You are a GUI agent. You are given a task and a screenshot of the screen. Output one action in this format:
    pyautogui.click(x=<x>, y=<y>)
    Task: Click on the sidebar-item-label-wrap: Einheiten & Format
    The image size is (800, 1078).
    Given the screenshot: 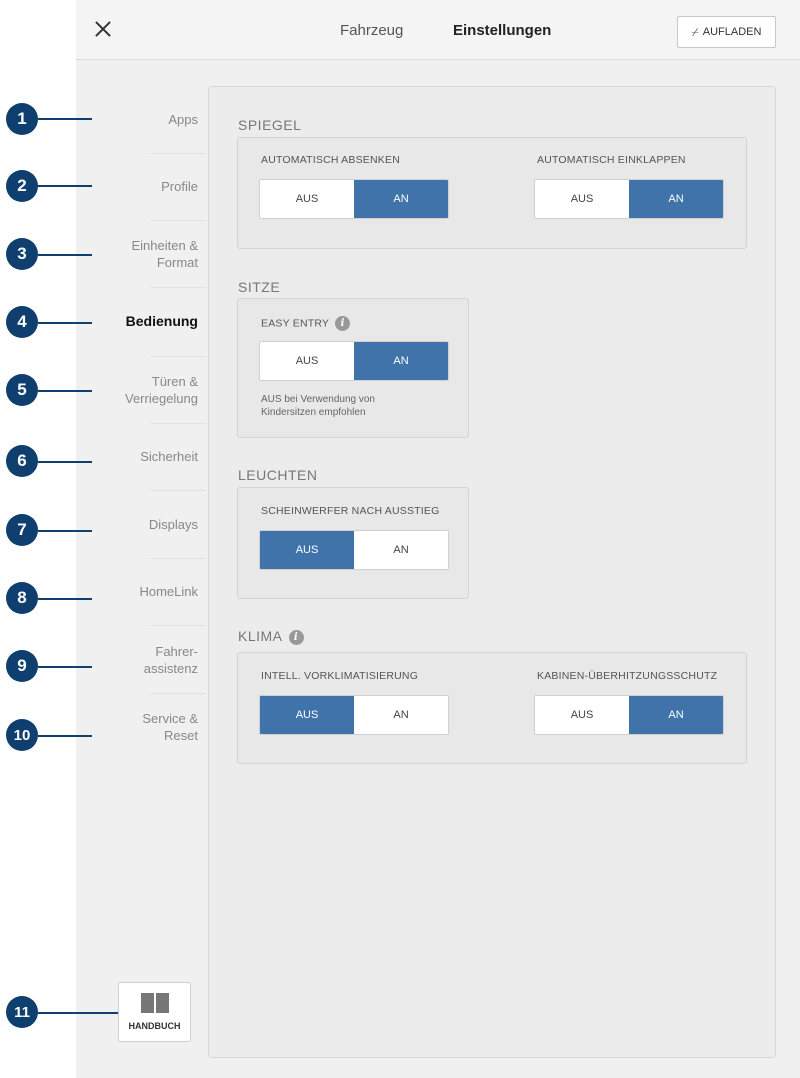 What is the action you would take?
    pyautogui.click(x=165, y=254)
    